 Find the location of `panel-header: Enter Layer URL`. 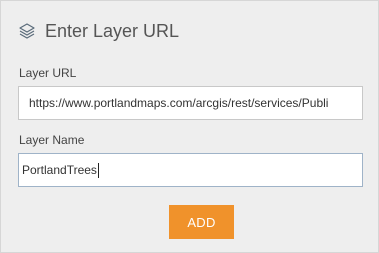

panel-header: Enter Layer URL is located at coordinates (98, 31).